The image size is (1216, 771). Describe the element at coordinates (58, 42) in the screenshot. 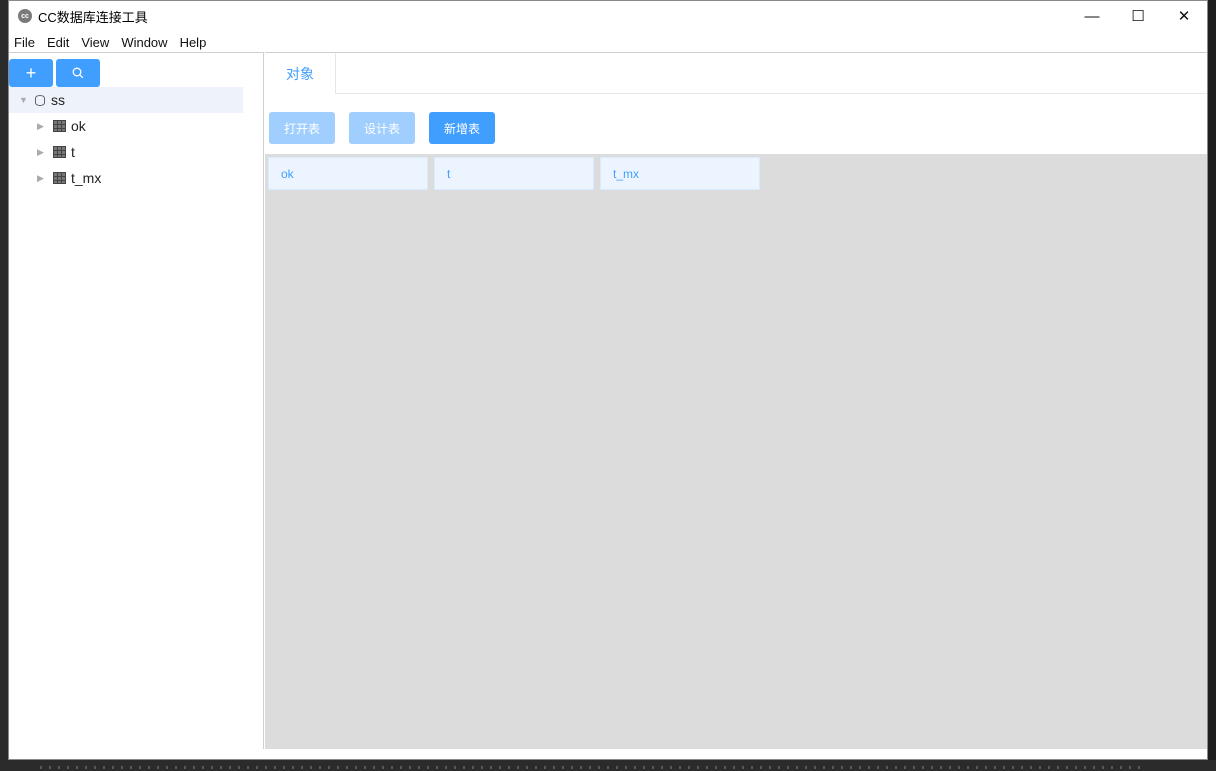

I see `menu-edit: Edit` at that location.